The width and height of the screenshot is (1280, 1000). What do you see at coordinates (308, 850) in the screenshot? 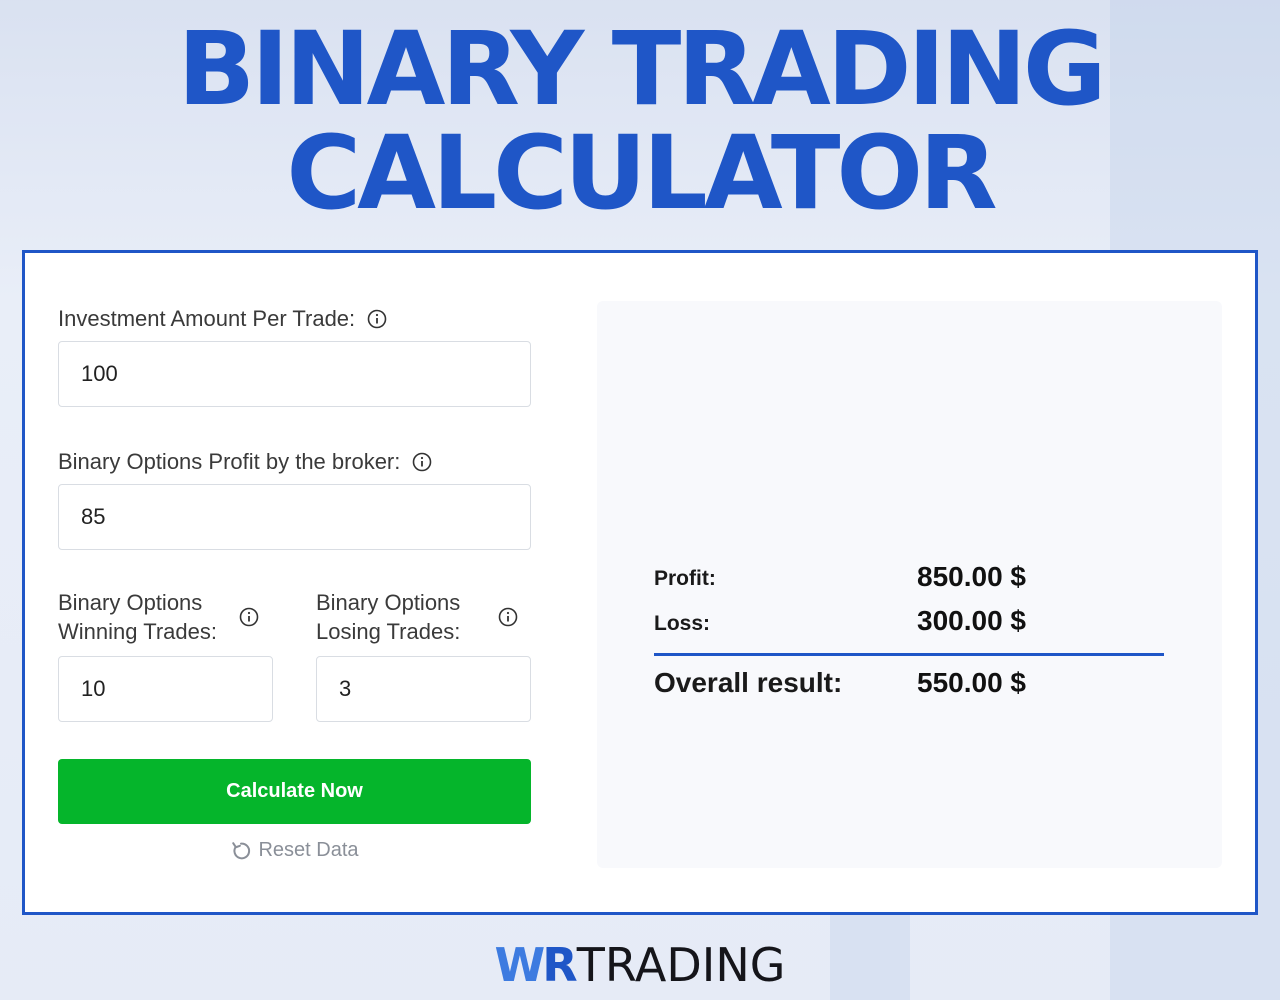
I see `reset-data-label: Reset Data` at bounding box center [308, 850].